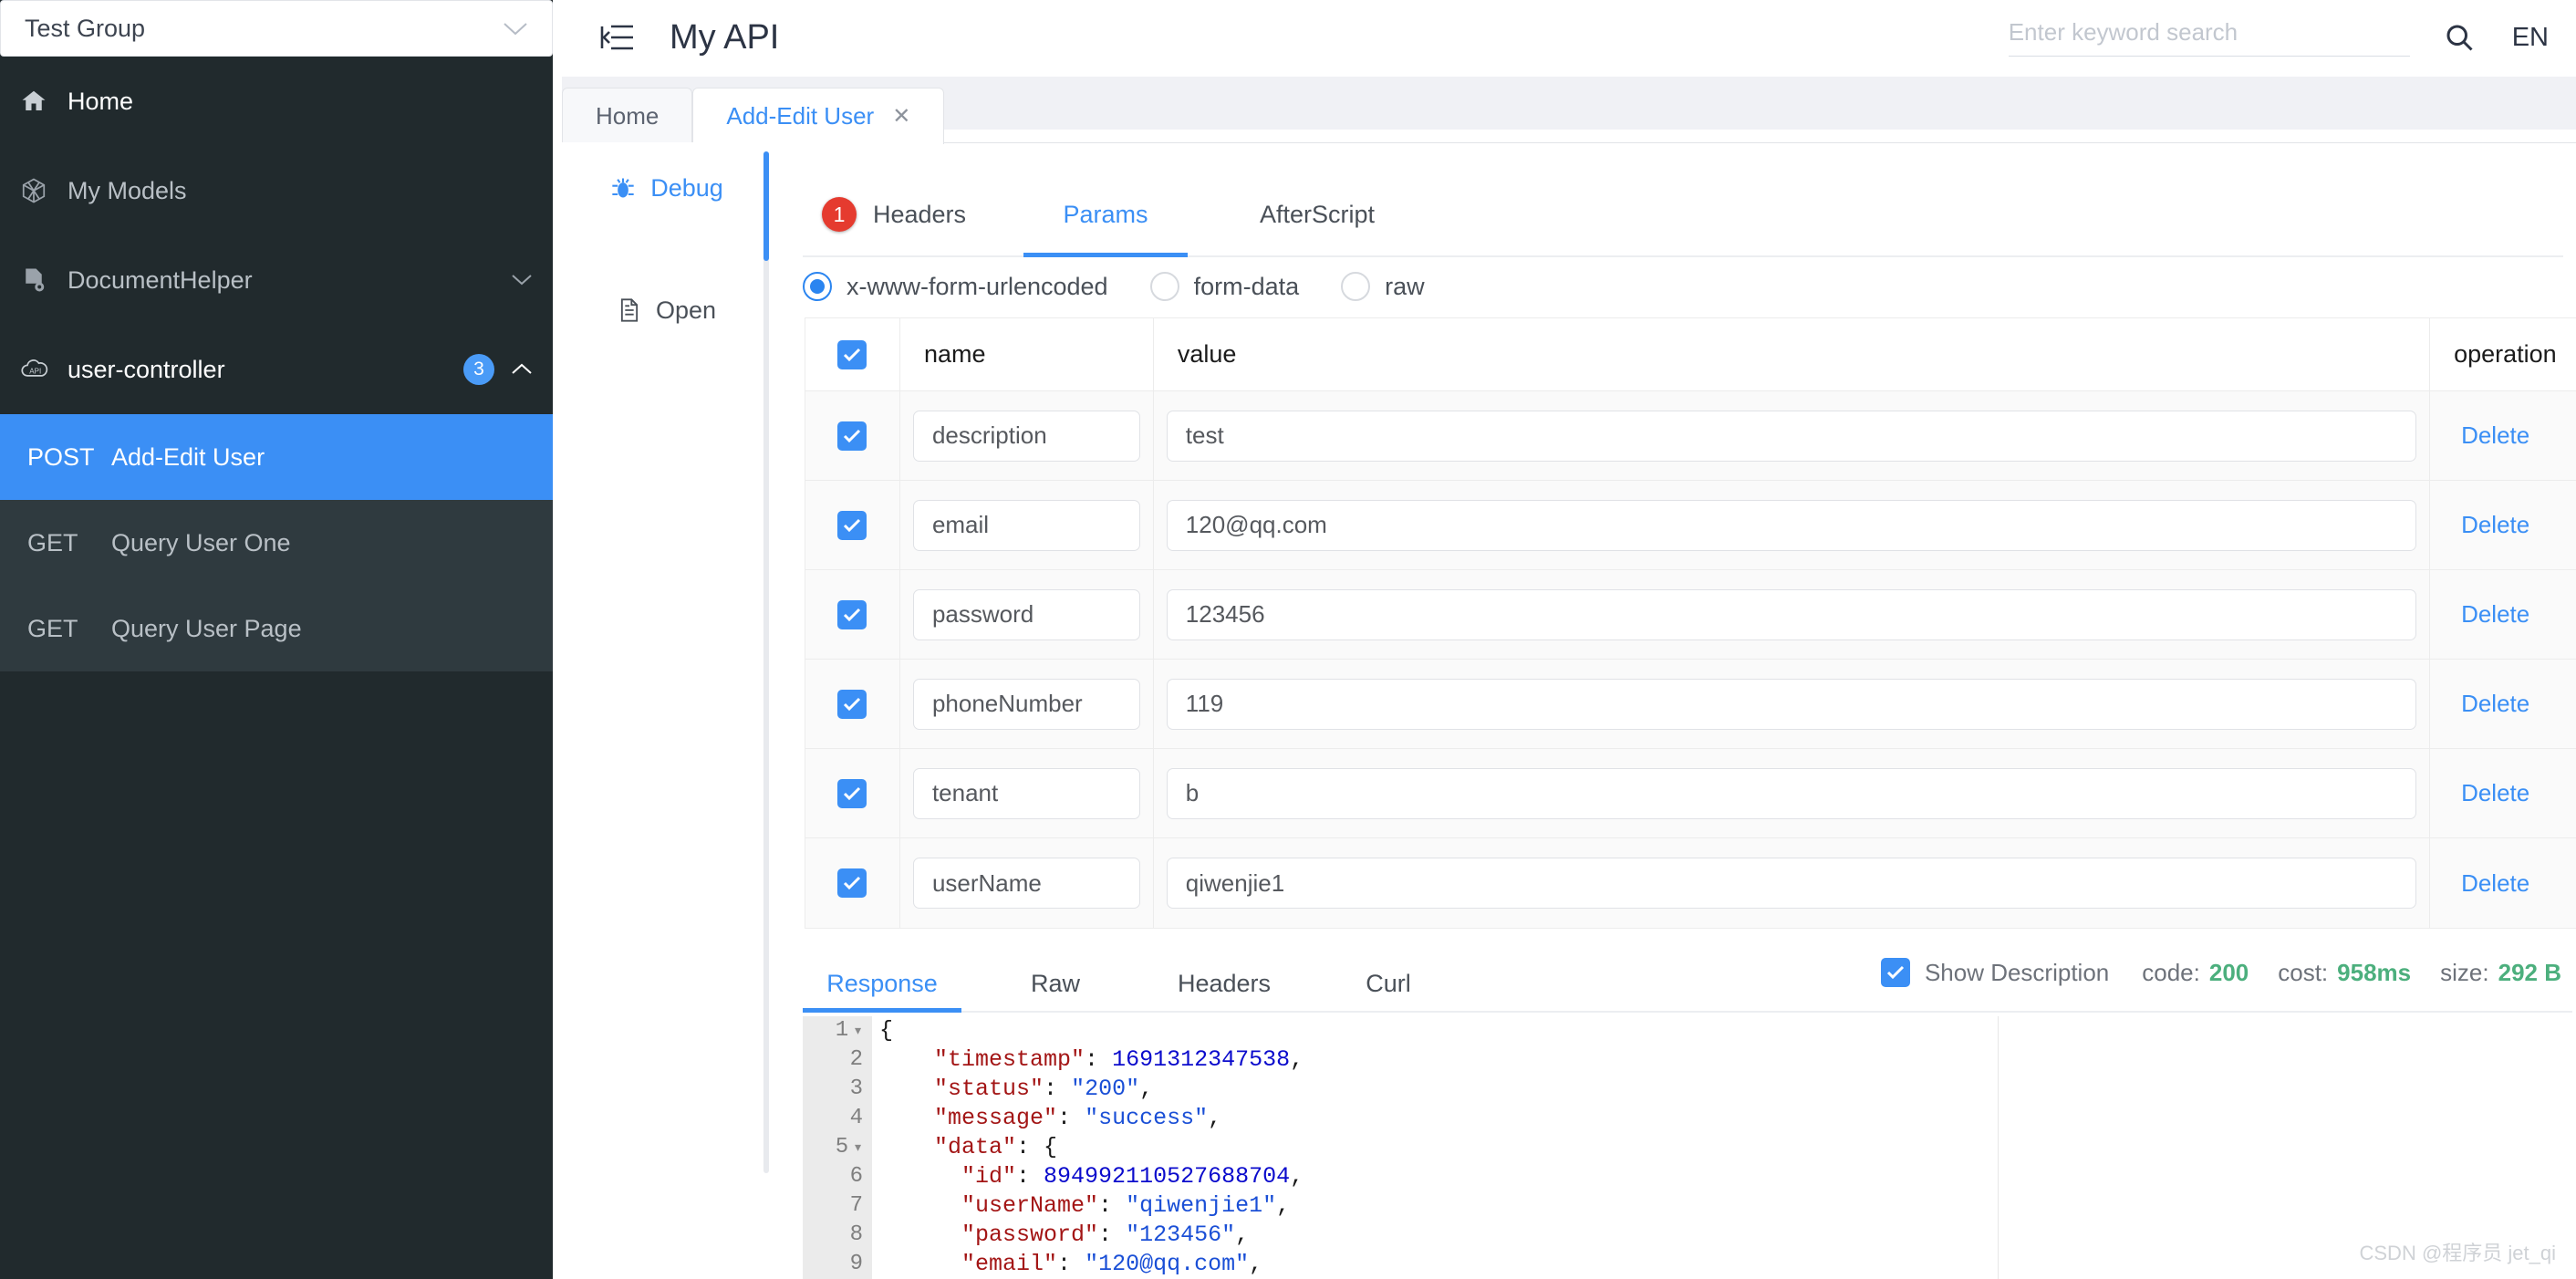  What do you see at coordinates (276, 369) in the screenshot?
I see `sidebar-item-user-controller: API user-controller 3` at bounding box center [276, 369].